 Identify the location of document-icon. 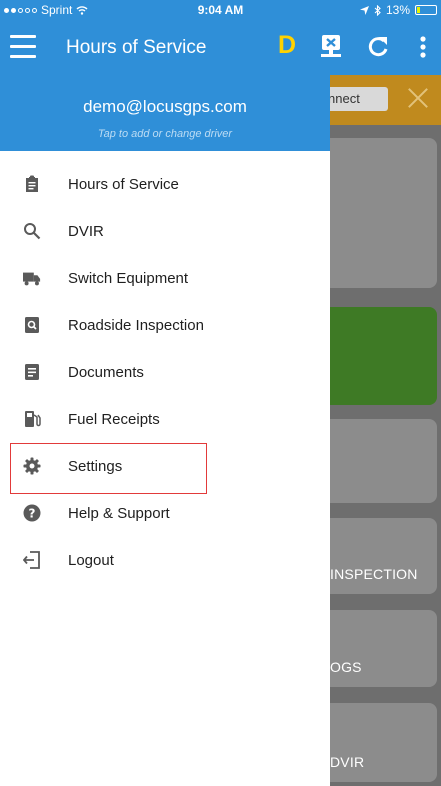
(32, 372).